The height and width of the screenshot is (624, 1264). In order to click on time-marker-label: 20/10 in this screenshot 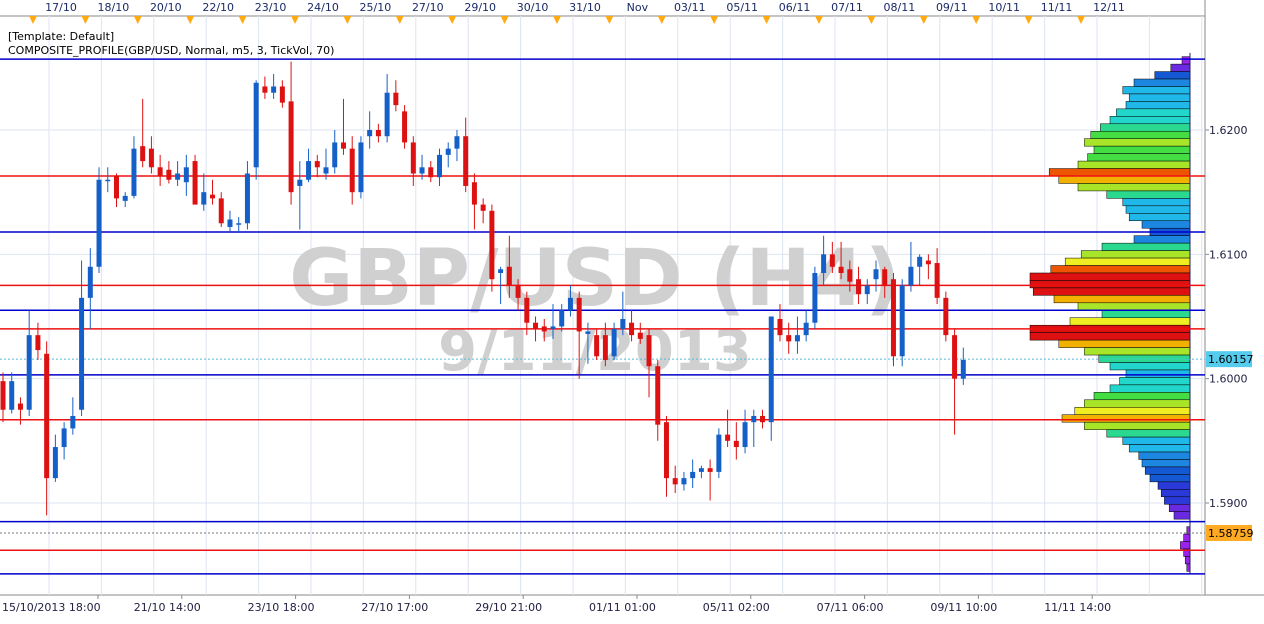, I will do `click(166, 7)`.